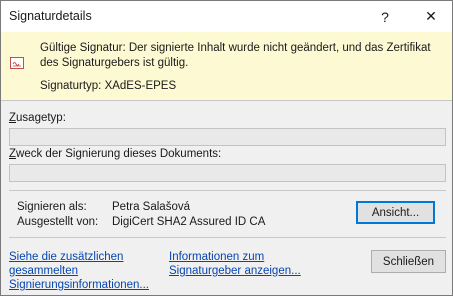 The image size is (453, 296). I want to click on signature-certificate-icon, so click(17, 63).